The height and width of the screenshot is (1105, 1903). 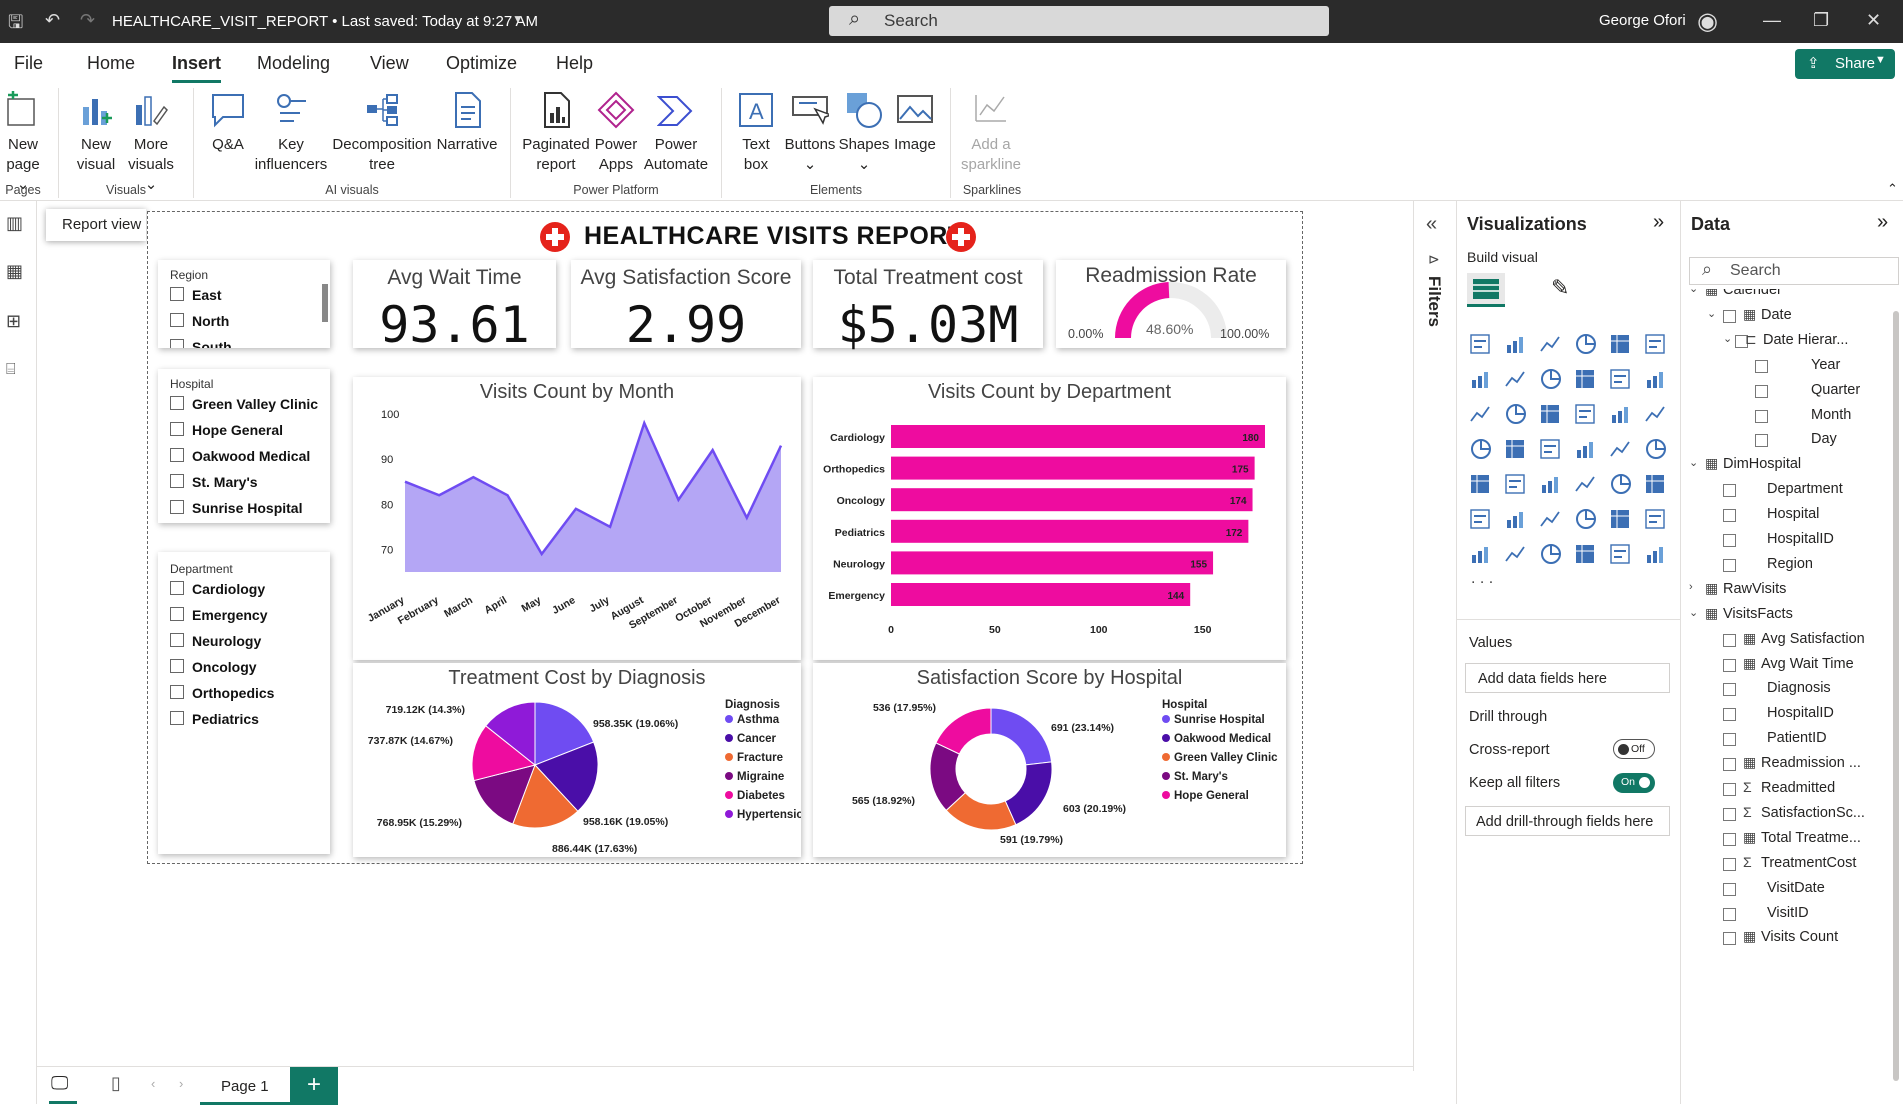 What do you see at coordinates (11, 370) in the screenshot?
I see `dax-query-icon: ⌸` at bounding box center [11, 370].